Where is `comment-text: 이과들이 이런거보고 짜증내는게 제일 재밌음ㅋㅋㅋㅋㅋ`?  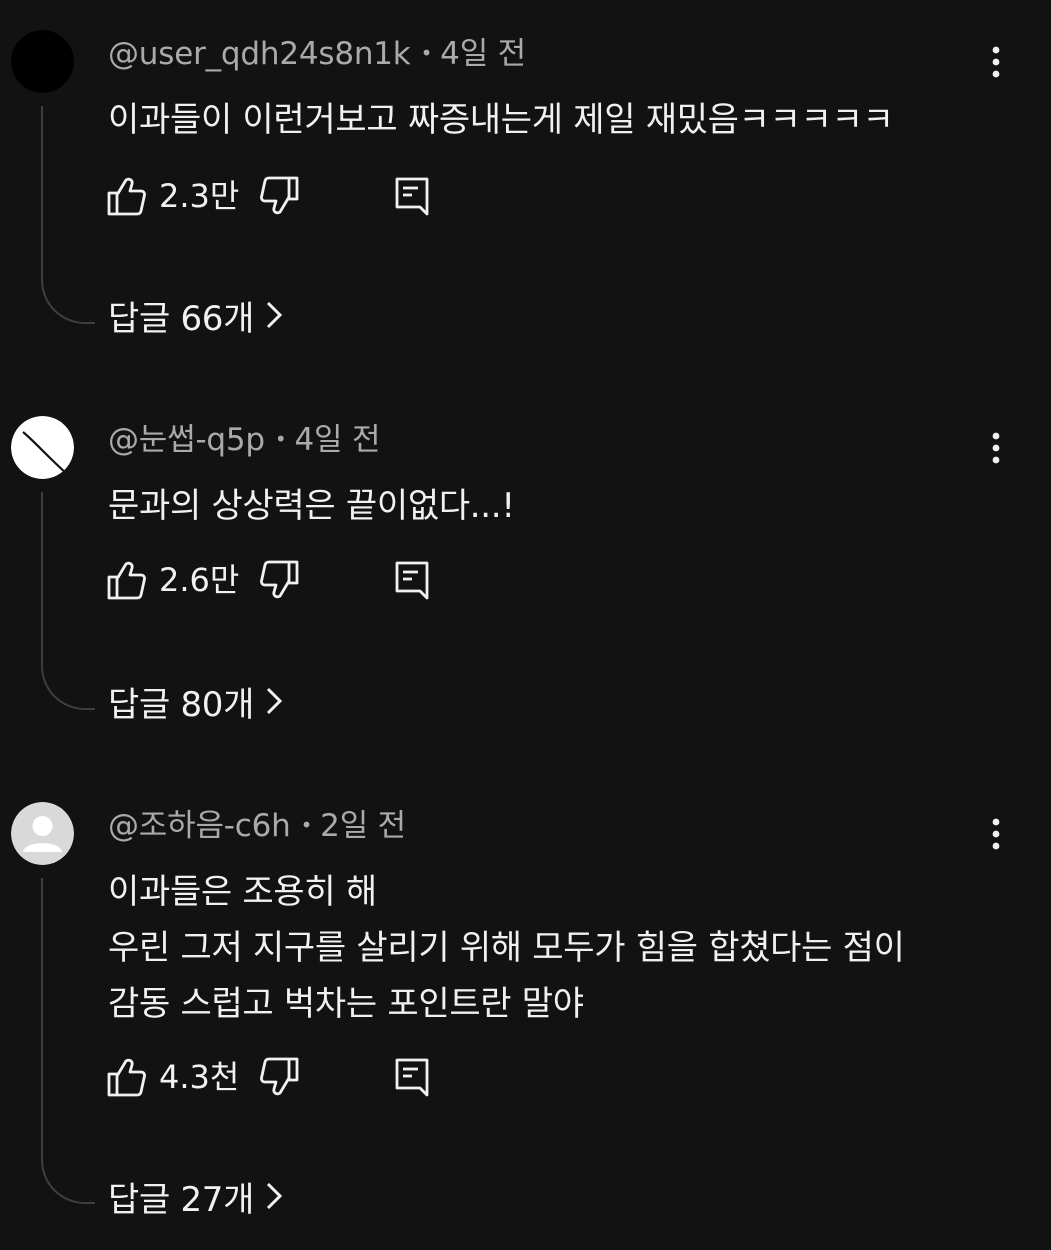 comment-text: 이과들이 이런거보고 짜증내는게 제일 재밌음ㅋㅋㅋㅋㅋ is located at coordinates (501, 120).